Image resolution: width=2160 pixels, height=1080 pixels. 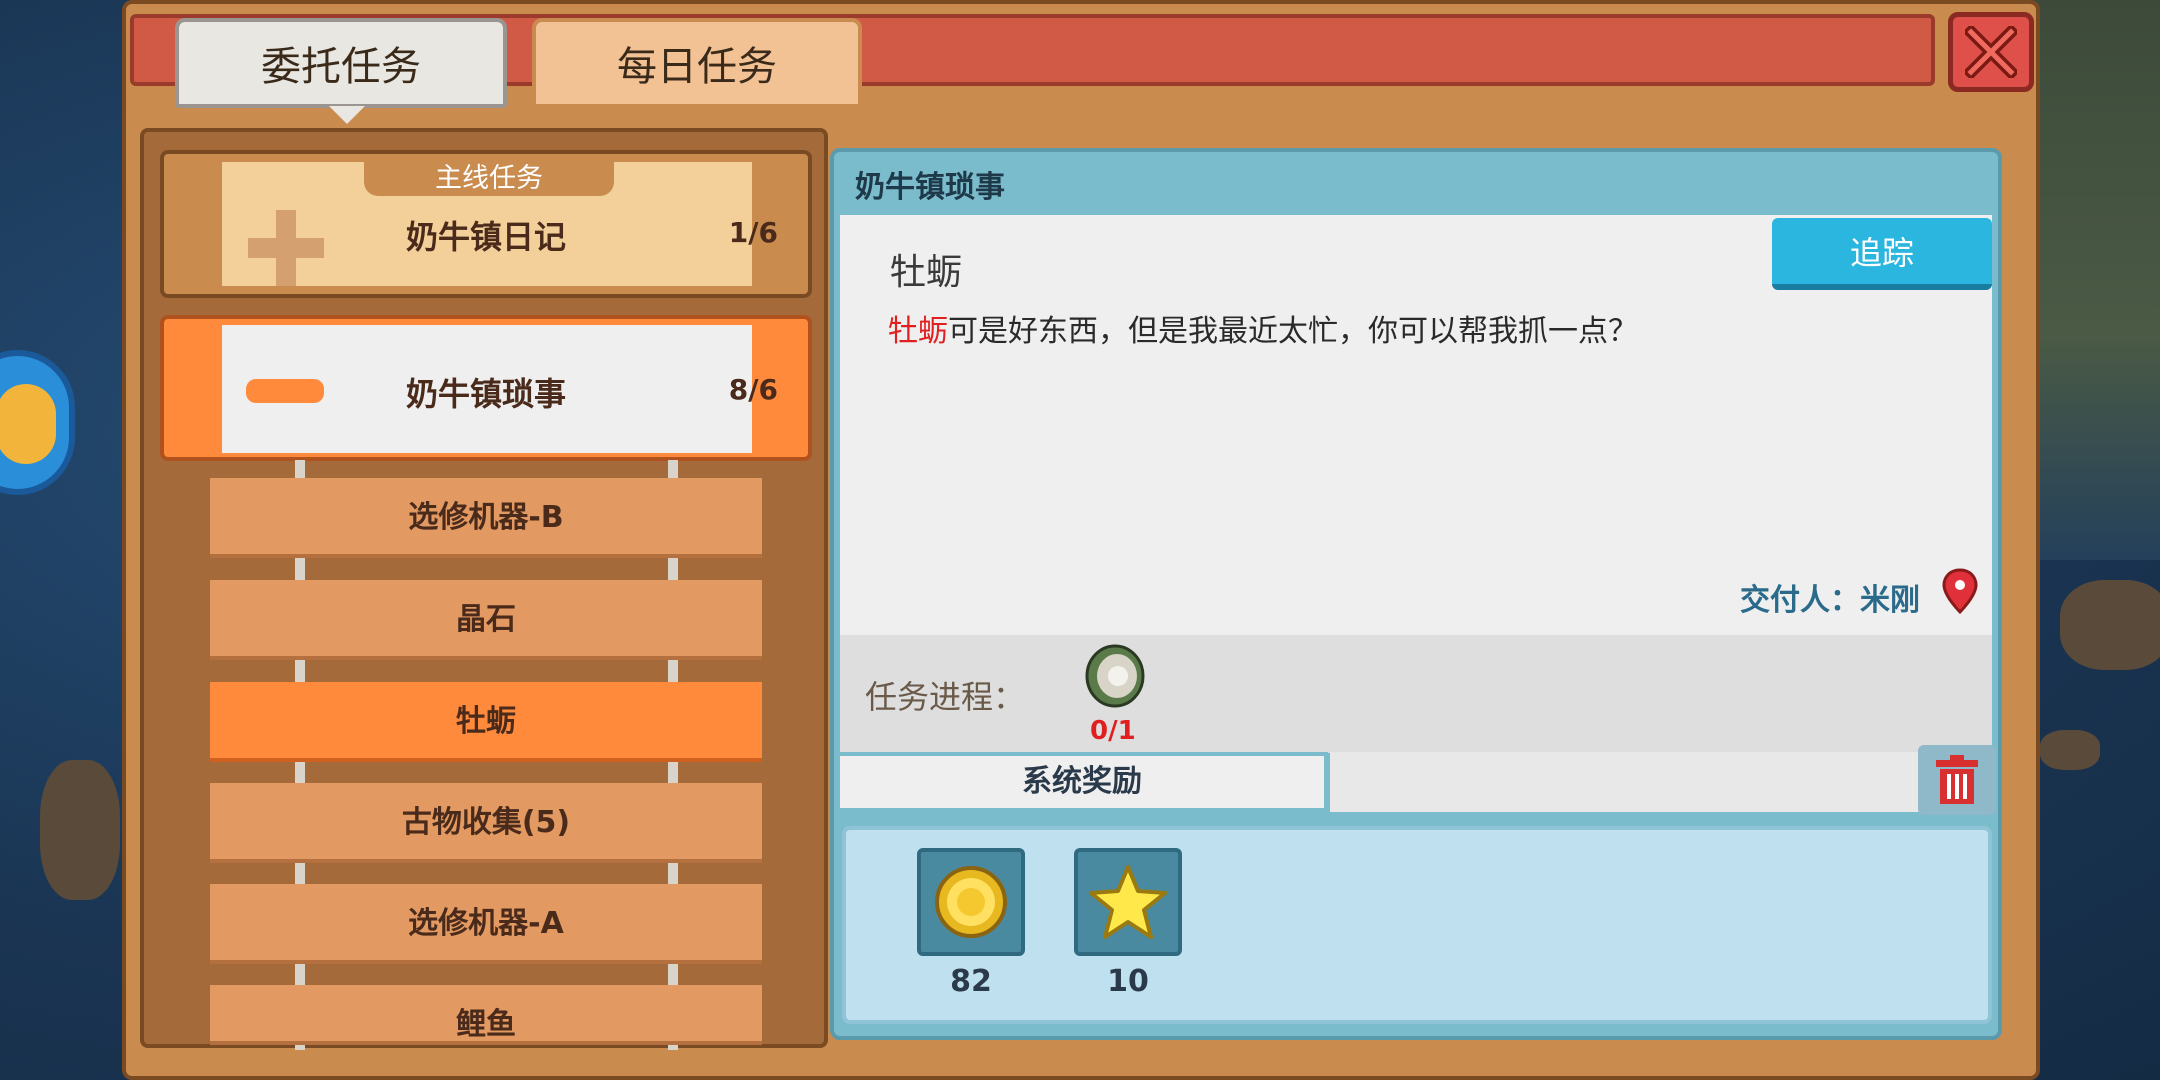 I want to click on gold-coin-icon, so click(x=971, y=902).